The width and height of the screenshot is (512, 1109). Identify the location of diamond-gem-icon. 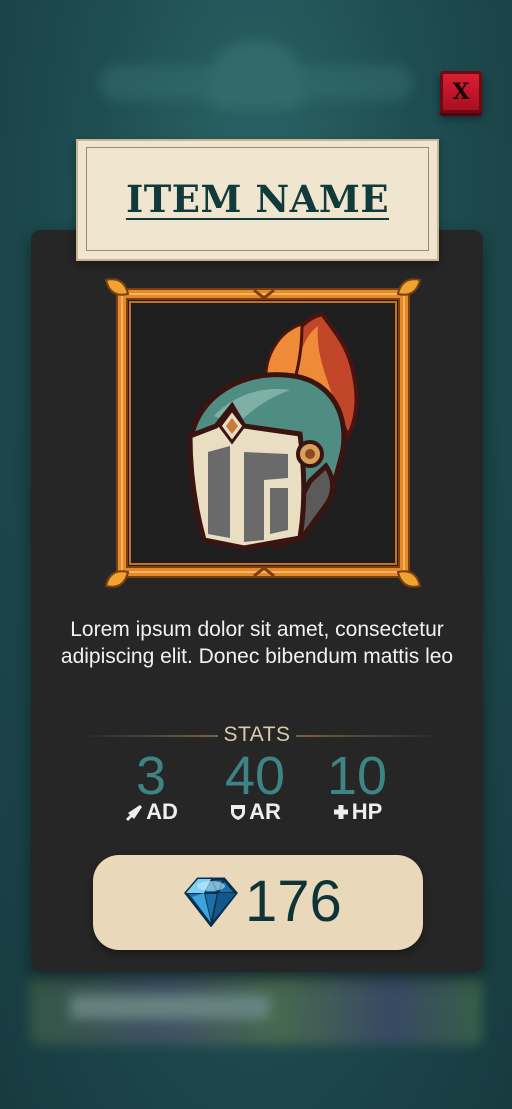
(211, 901).